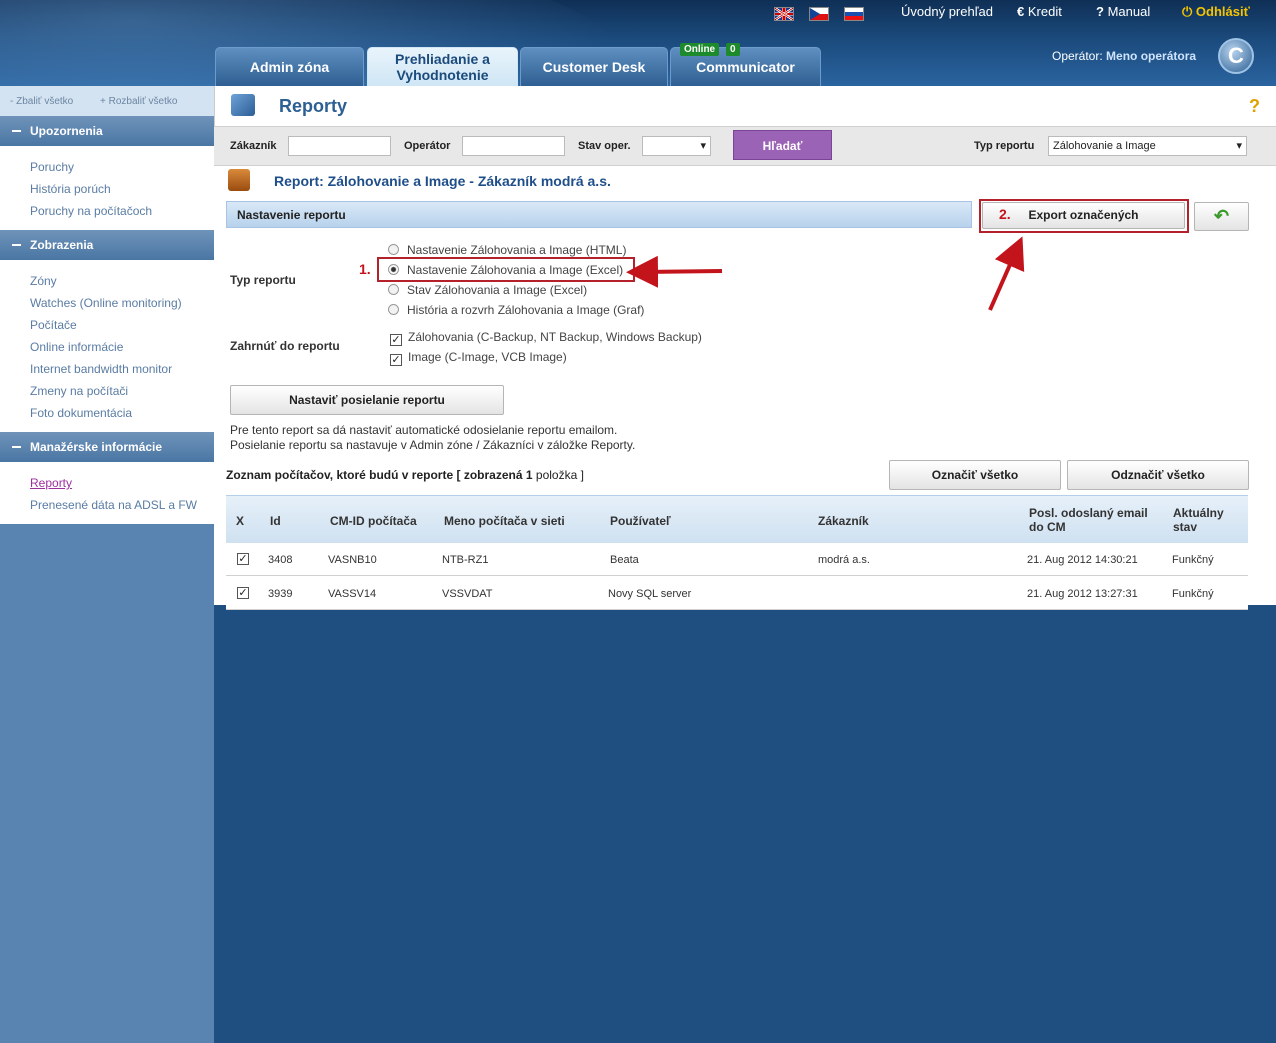 This screenshot has width=1276, height=1043. What do you see at coordinates (782, 145) in the screenshot?
I see `search-button: Hľadať` at bounding box center [782, 145].